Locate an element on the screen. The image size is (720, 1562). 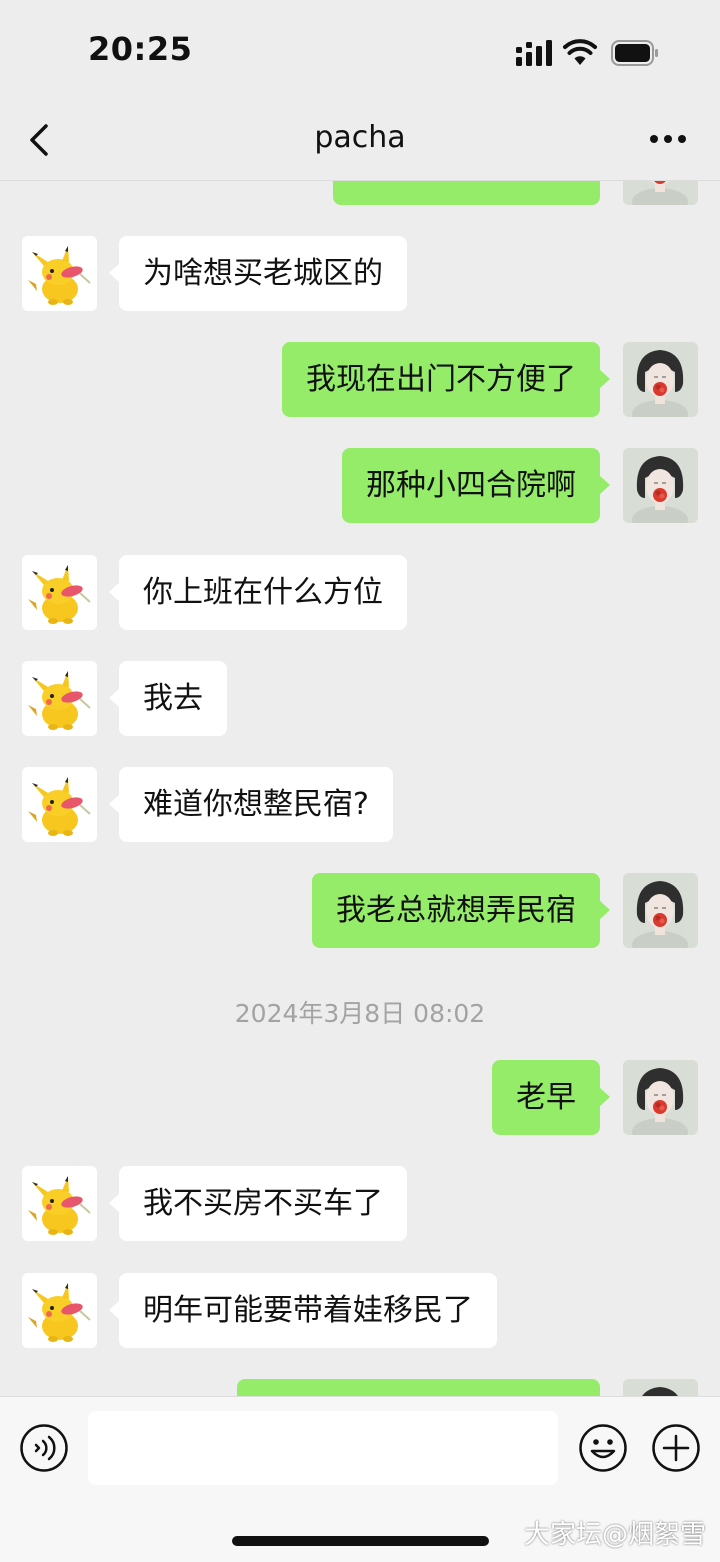
message-bubble: 为啥想买老城区的 is located at coordinates (258, 273).